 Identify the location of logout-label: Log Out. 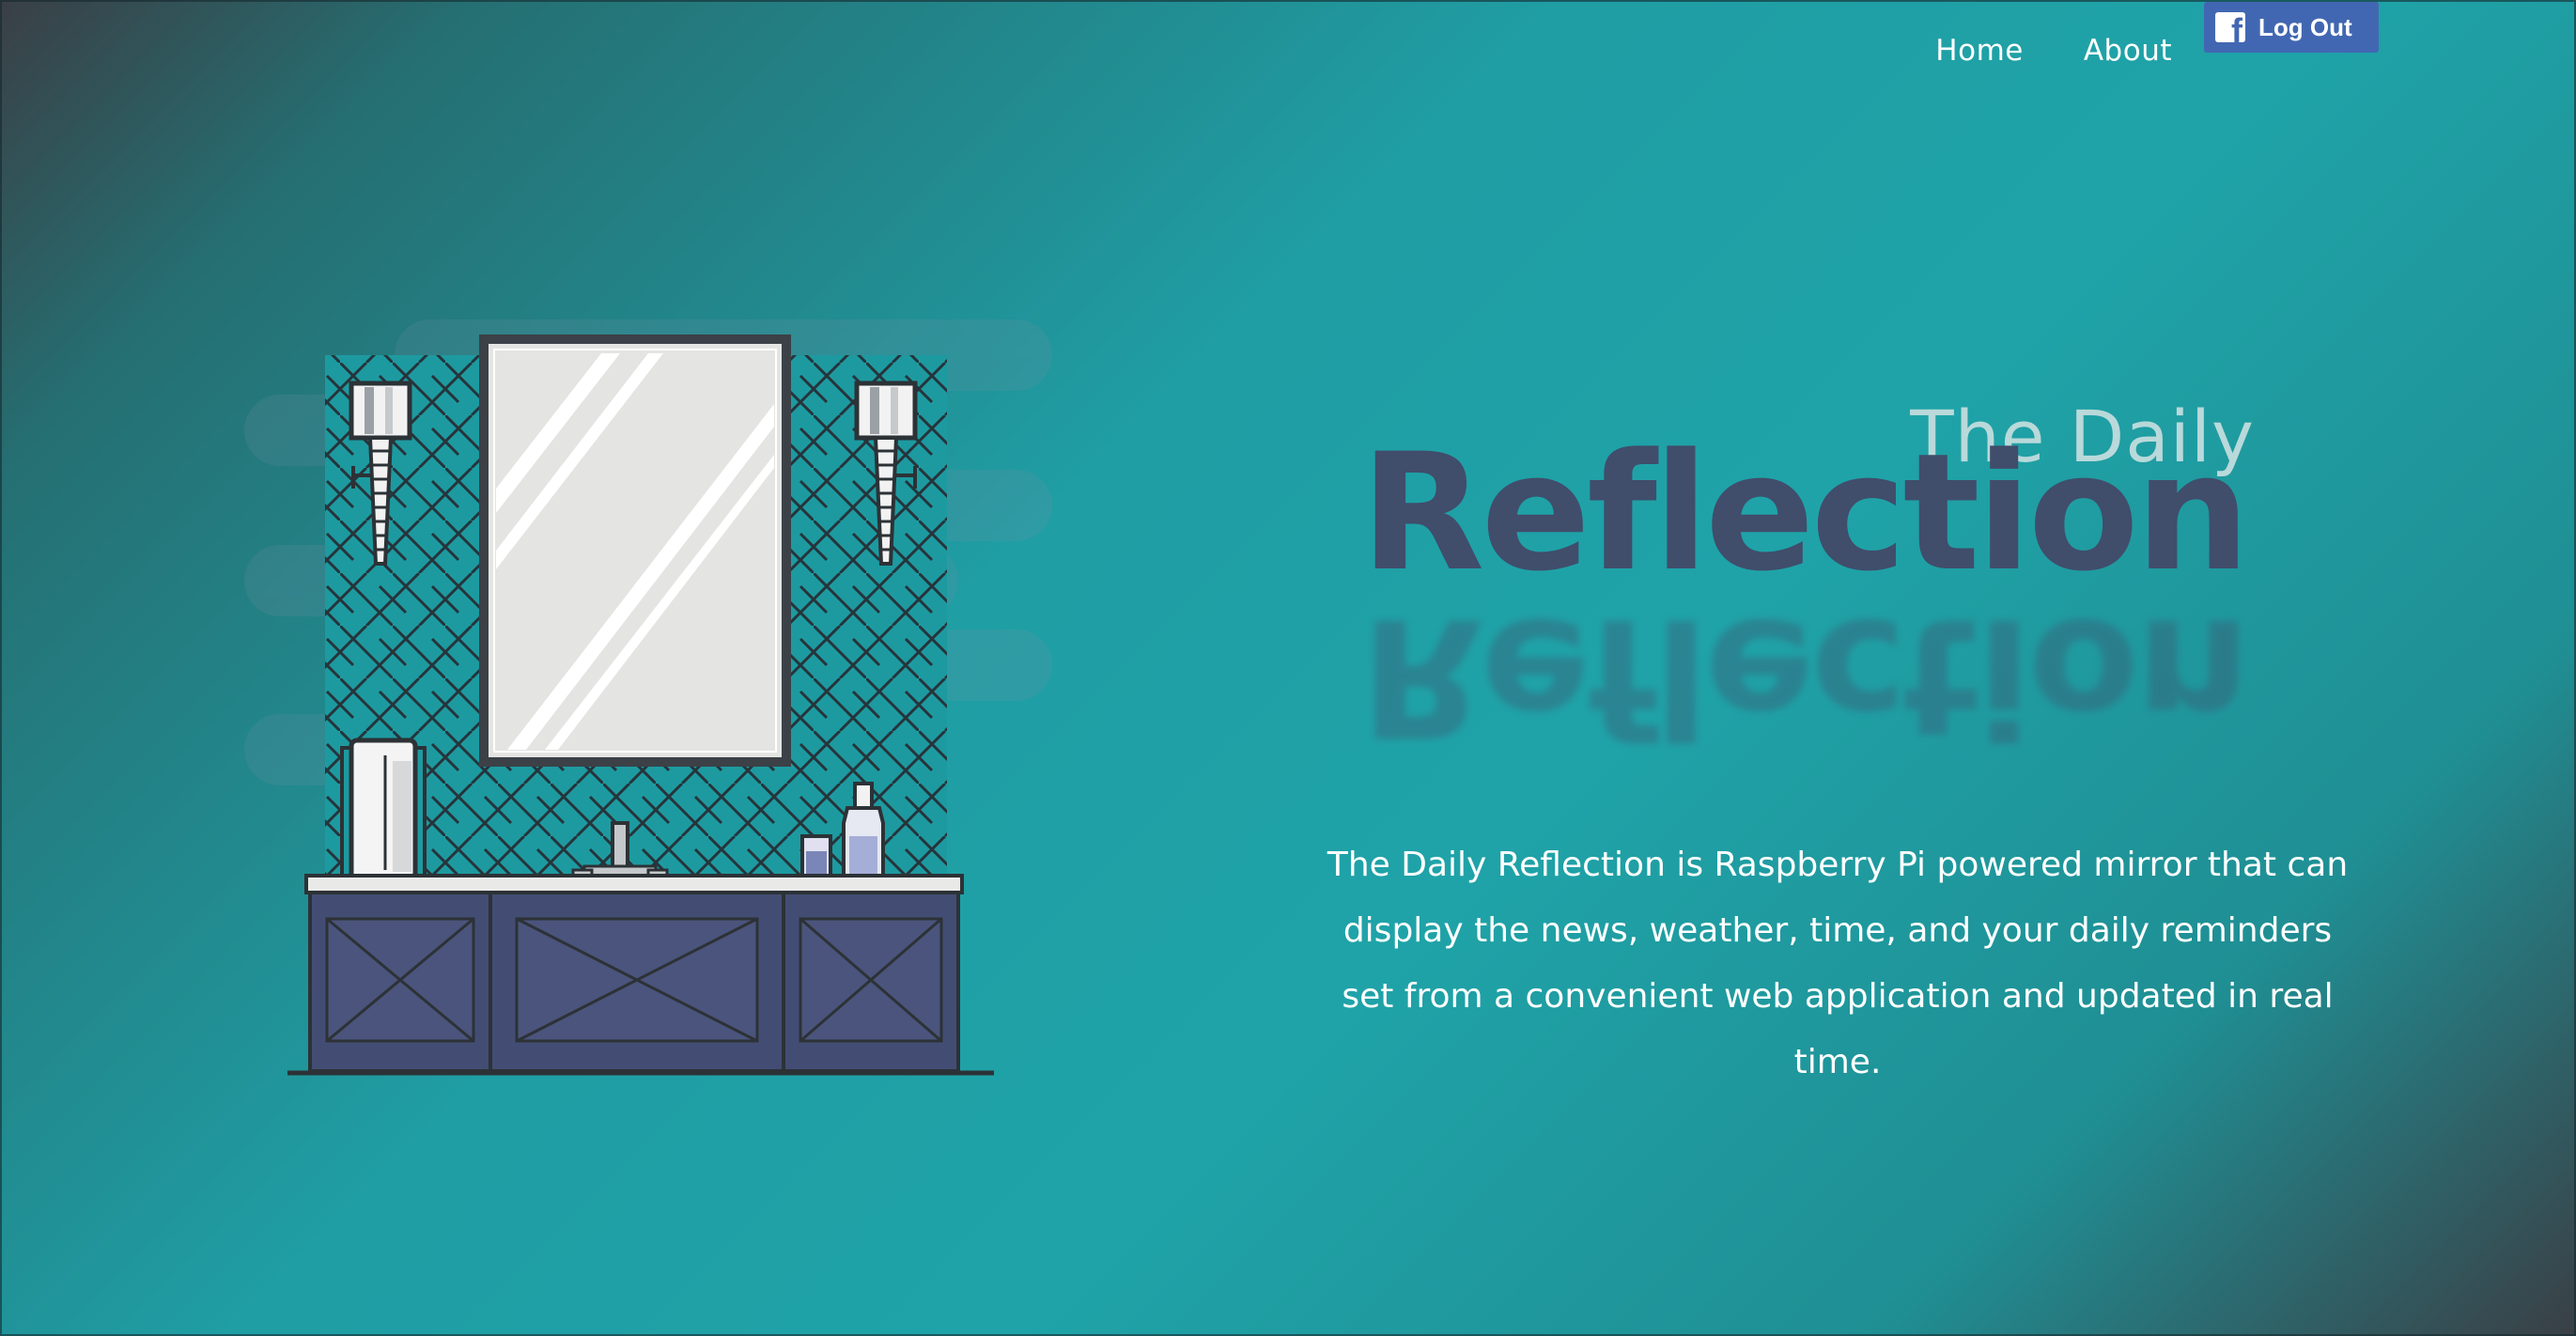
(2305, 26).